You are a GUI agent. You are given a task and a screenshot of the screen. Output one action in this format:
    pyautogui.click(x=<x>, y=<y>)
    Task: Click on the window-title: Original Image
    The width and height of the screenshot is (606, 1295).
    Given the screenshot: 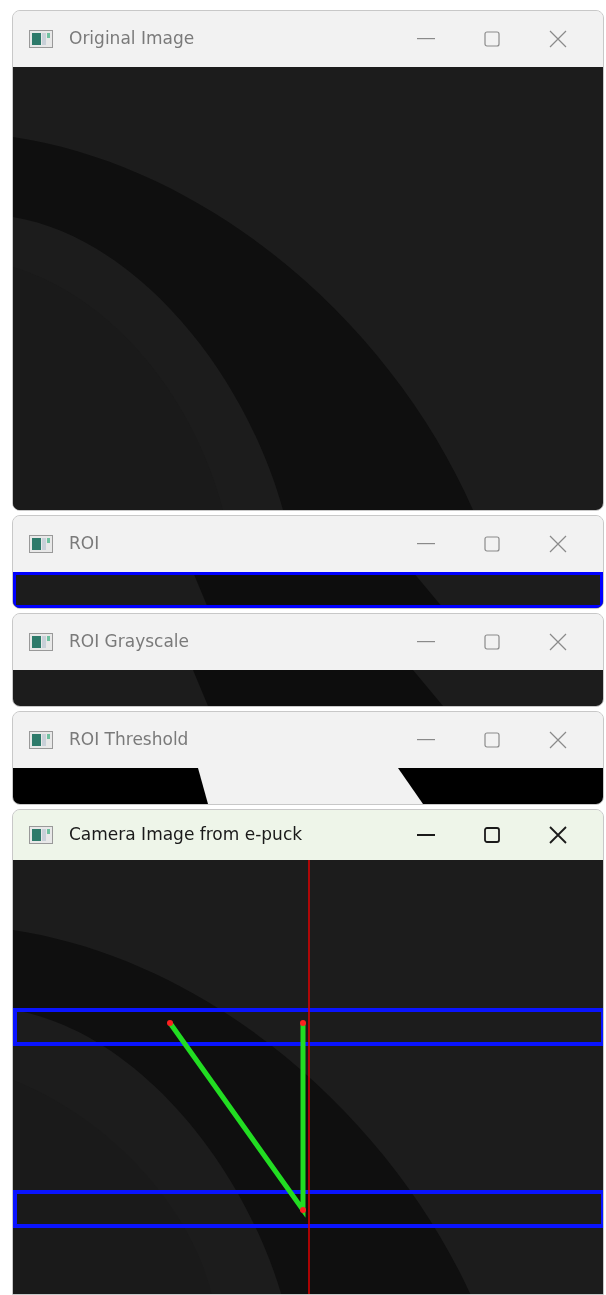 What is the action you would take?
    pyautogui.click(x=132, y=39)
    